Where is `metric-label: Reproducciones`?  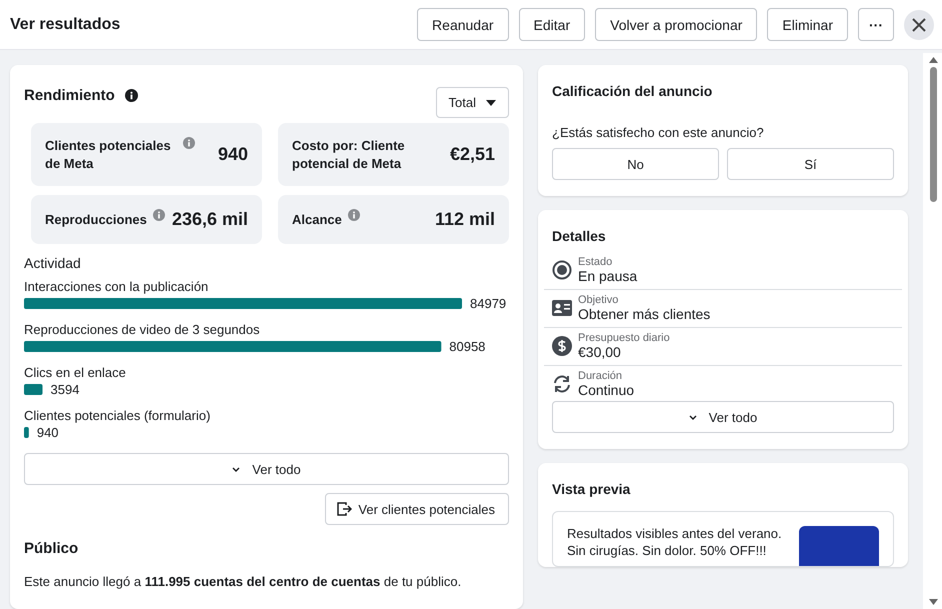 metric-label: Reproducciones is located at coordinates (96, 219).